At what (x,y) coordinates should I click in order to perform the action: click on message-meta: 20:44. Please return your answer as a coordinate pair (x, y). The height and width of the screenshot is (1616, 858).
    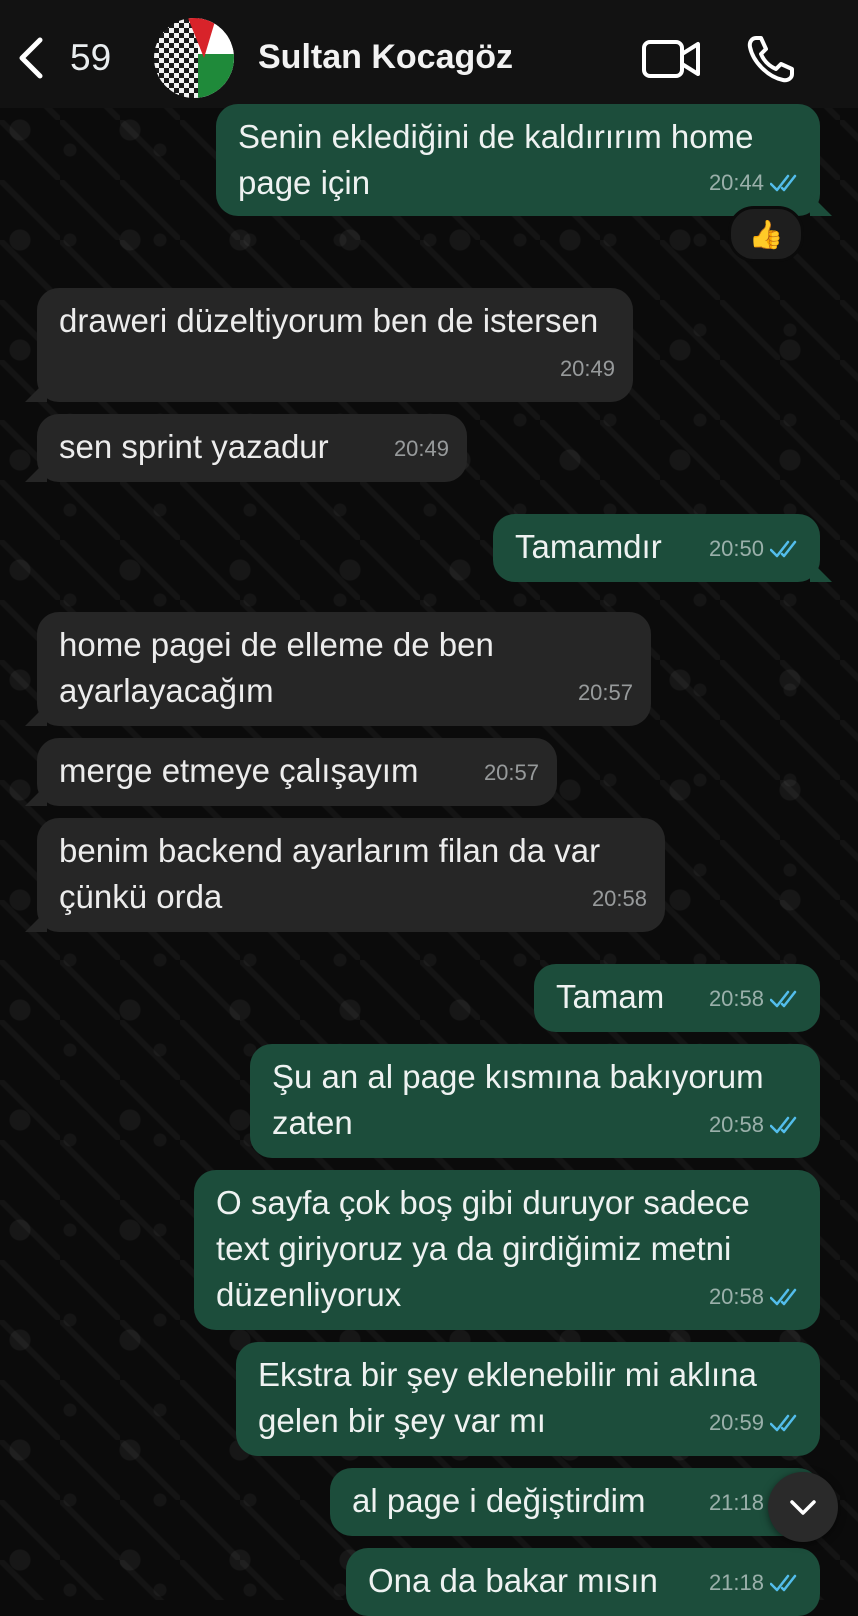
    Looking at the image, I should click on (755, 183).